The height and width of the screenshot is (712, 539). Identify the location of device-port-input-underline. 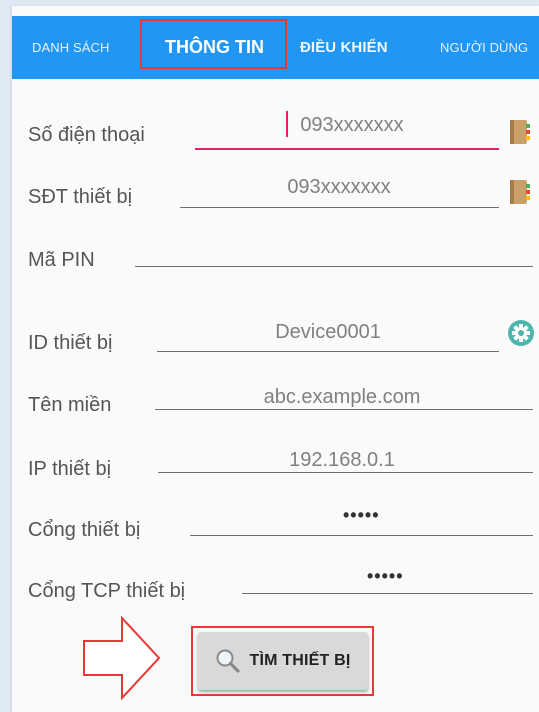
(361, 535).